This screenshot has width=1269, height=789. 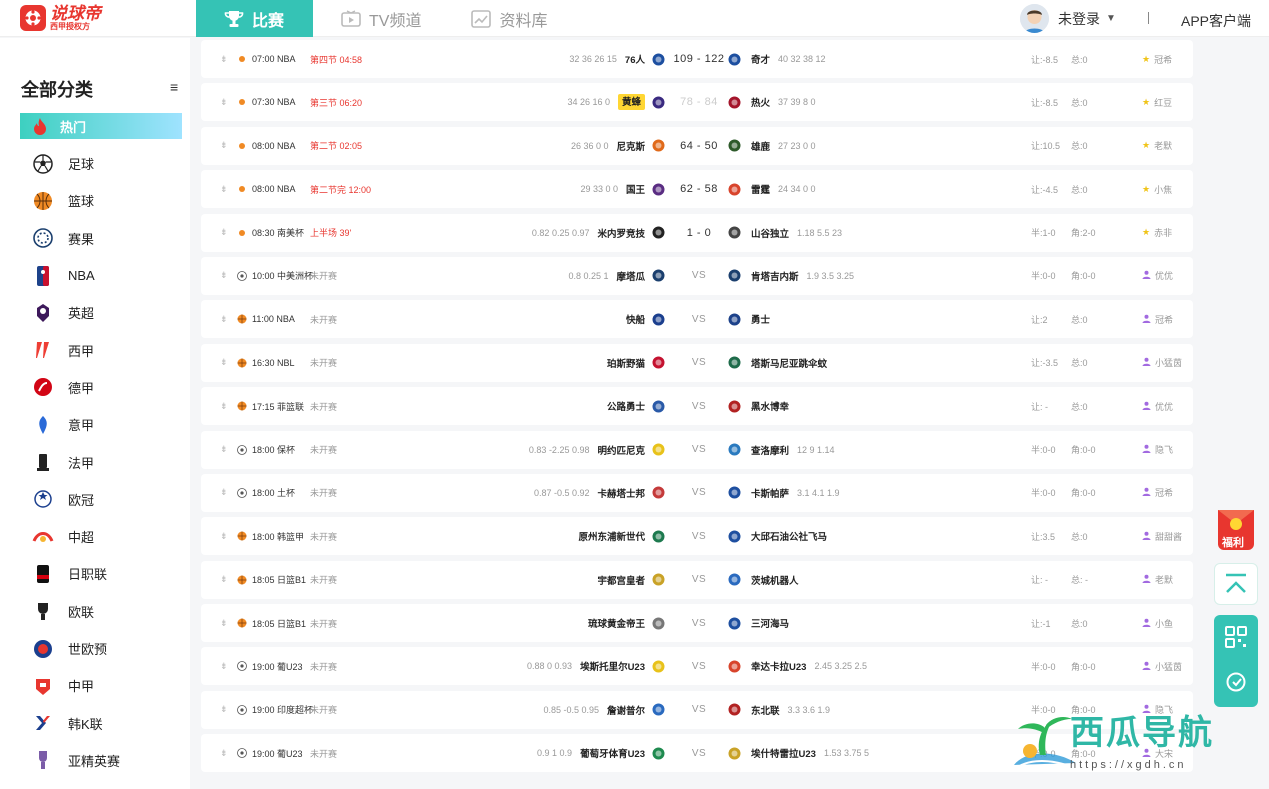 I want to click on anchor-link: ★ 小焦, so click(x=1157, y=189).